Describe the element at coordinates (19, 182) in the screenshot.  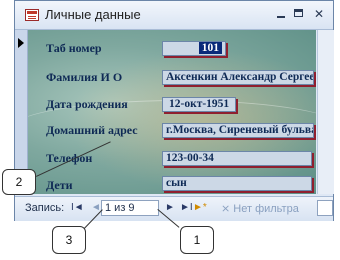
I see `callout-2: 2` at that location.